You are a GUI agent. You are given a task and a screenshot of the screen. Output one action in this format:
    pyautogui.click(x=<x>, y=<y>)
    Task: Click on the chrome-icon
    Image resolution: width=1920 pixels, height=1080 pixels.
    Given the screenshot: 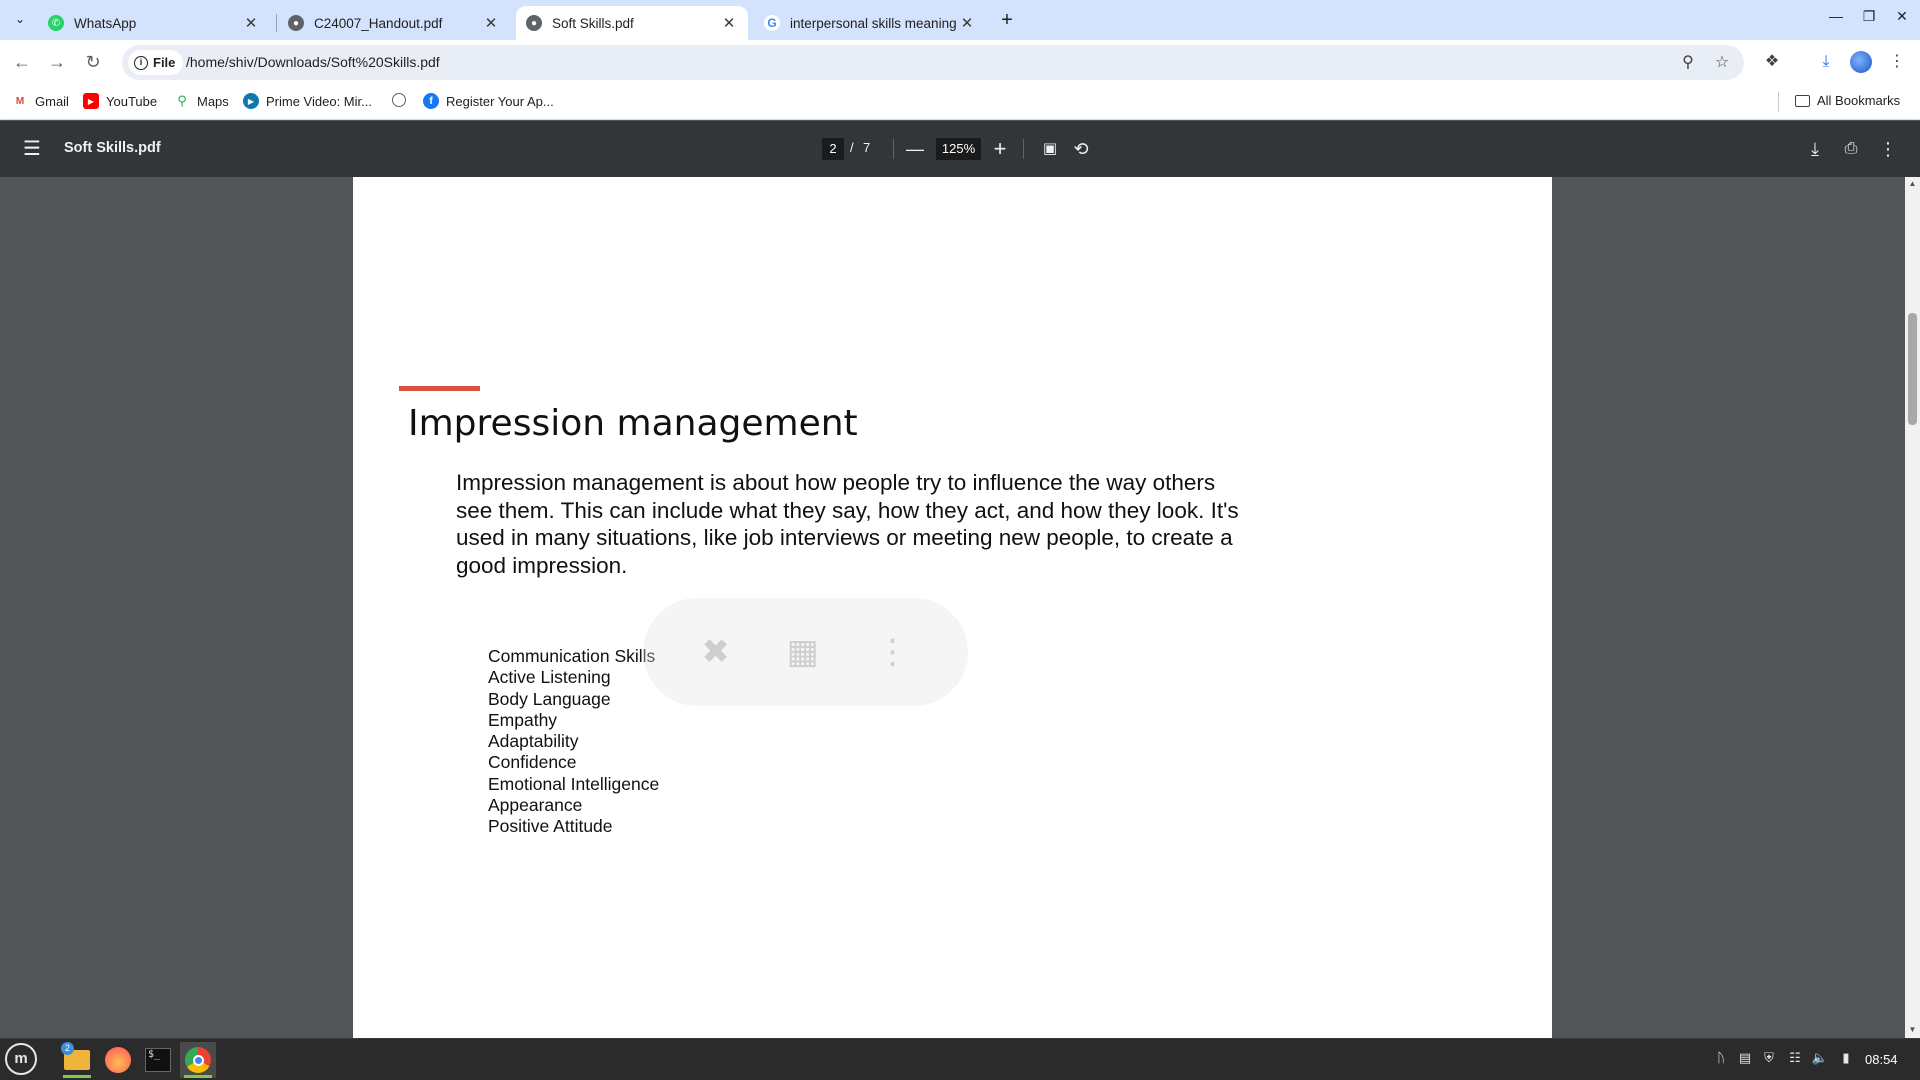 What is the action you would take?
    pyautogui.click(x=198, y=1060)
    